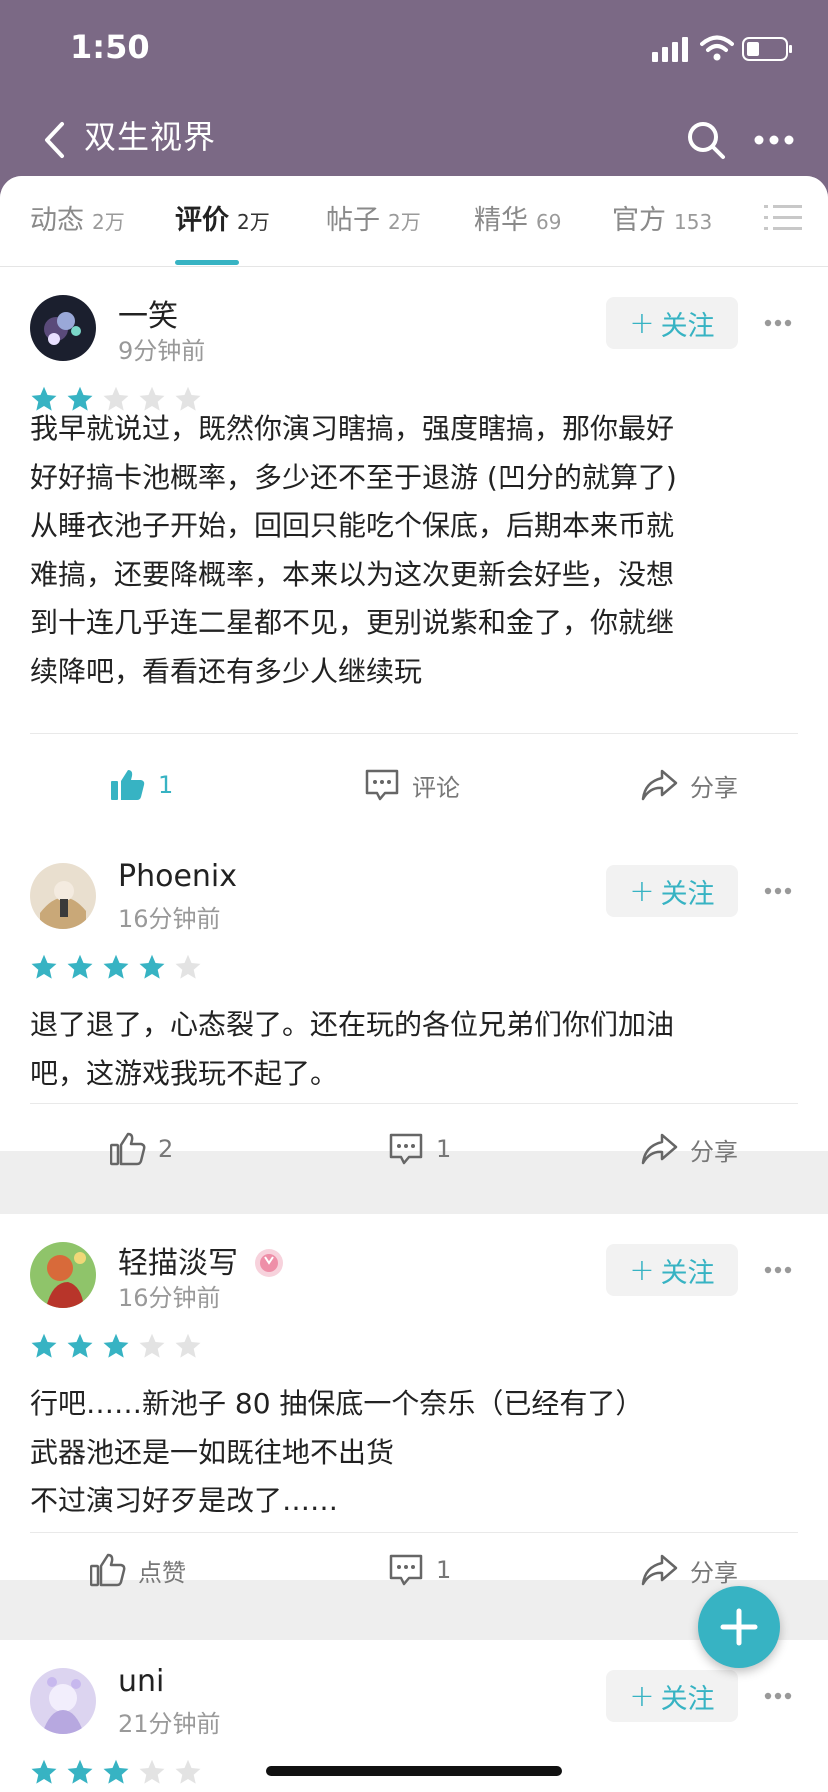  I want to click on list-icon, so click(783, 218).